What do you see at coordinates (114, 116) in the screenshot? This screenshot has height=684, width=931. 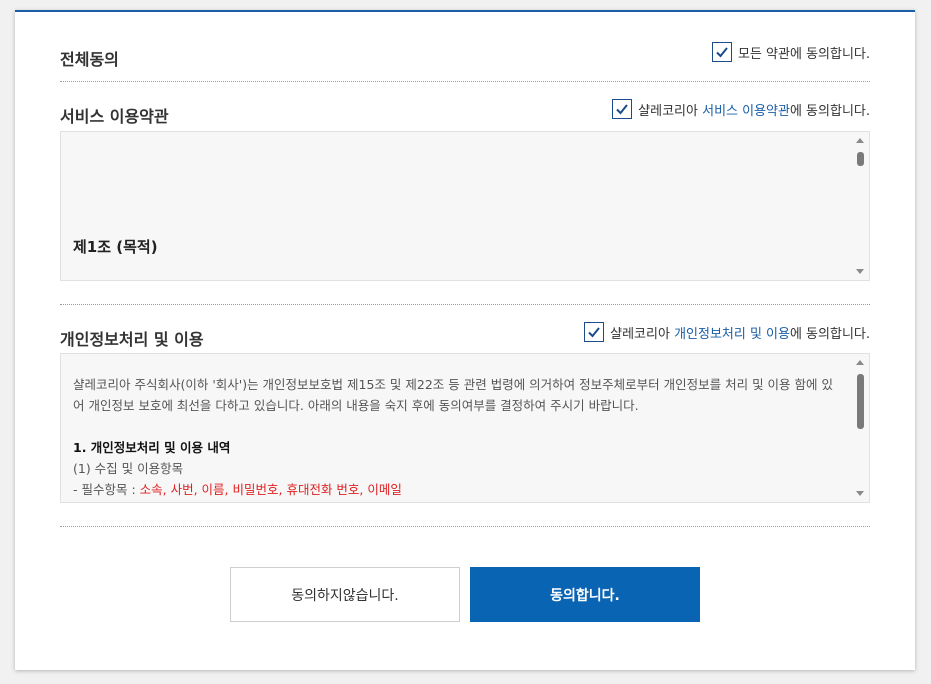 I see `service-terms-title: 서비스 이용약관` at bounding box center [114, 116].